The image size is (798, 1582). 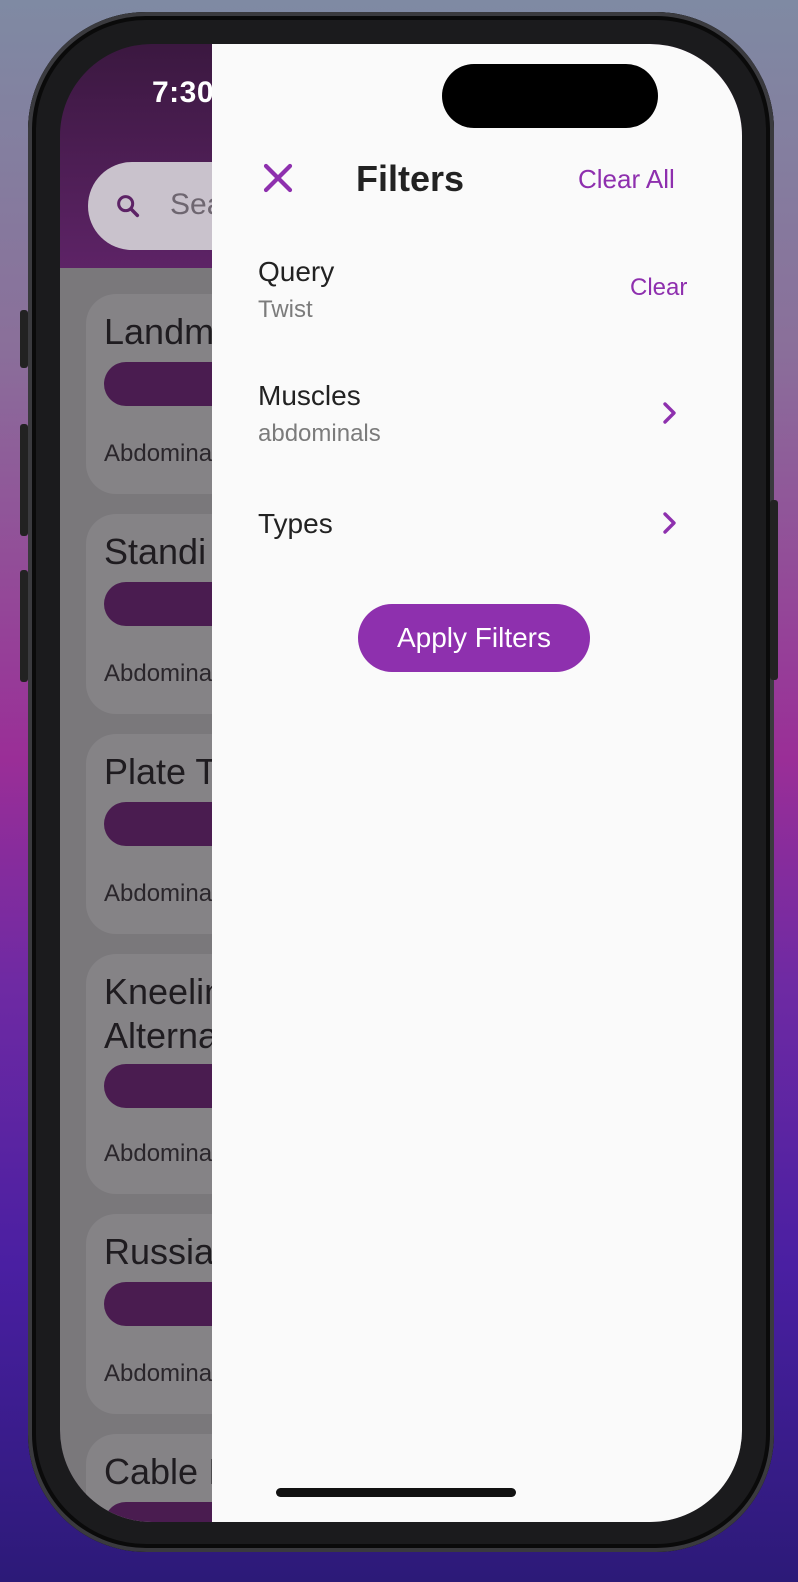 I want to click on exercise-title: Russia, so click(x=159, y=1251).